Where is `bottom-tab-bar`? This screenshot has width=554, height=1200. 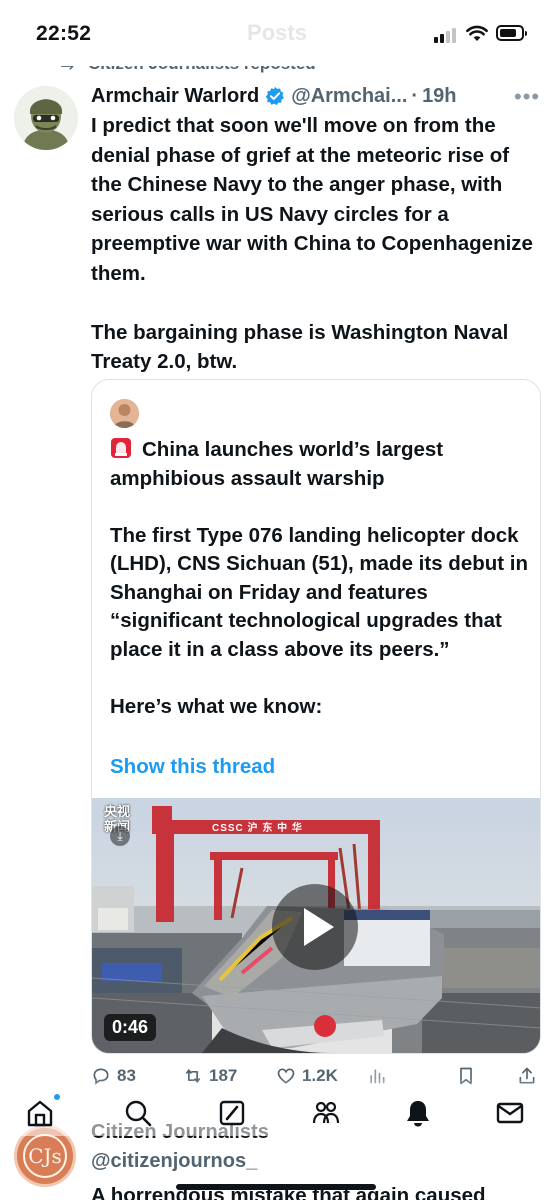 bottom-tab-bar is located at coordinates (277, 1113).